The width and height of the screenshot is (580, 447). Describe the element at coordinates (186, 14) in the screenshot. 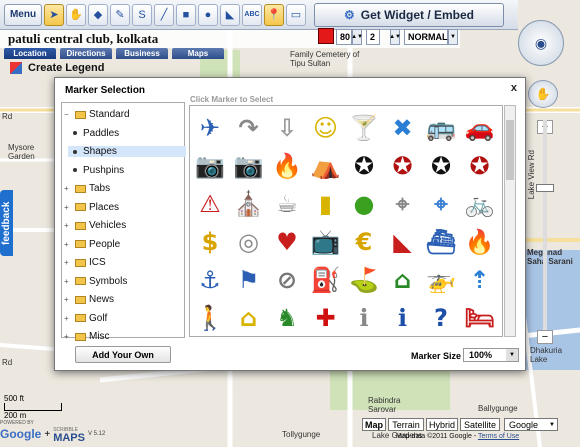

I see `rectangle-tool: ■` at that location.